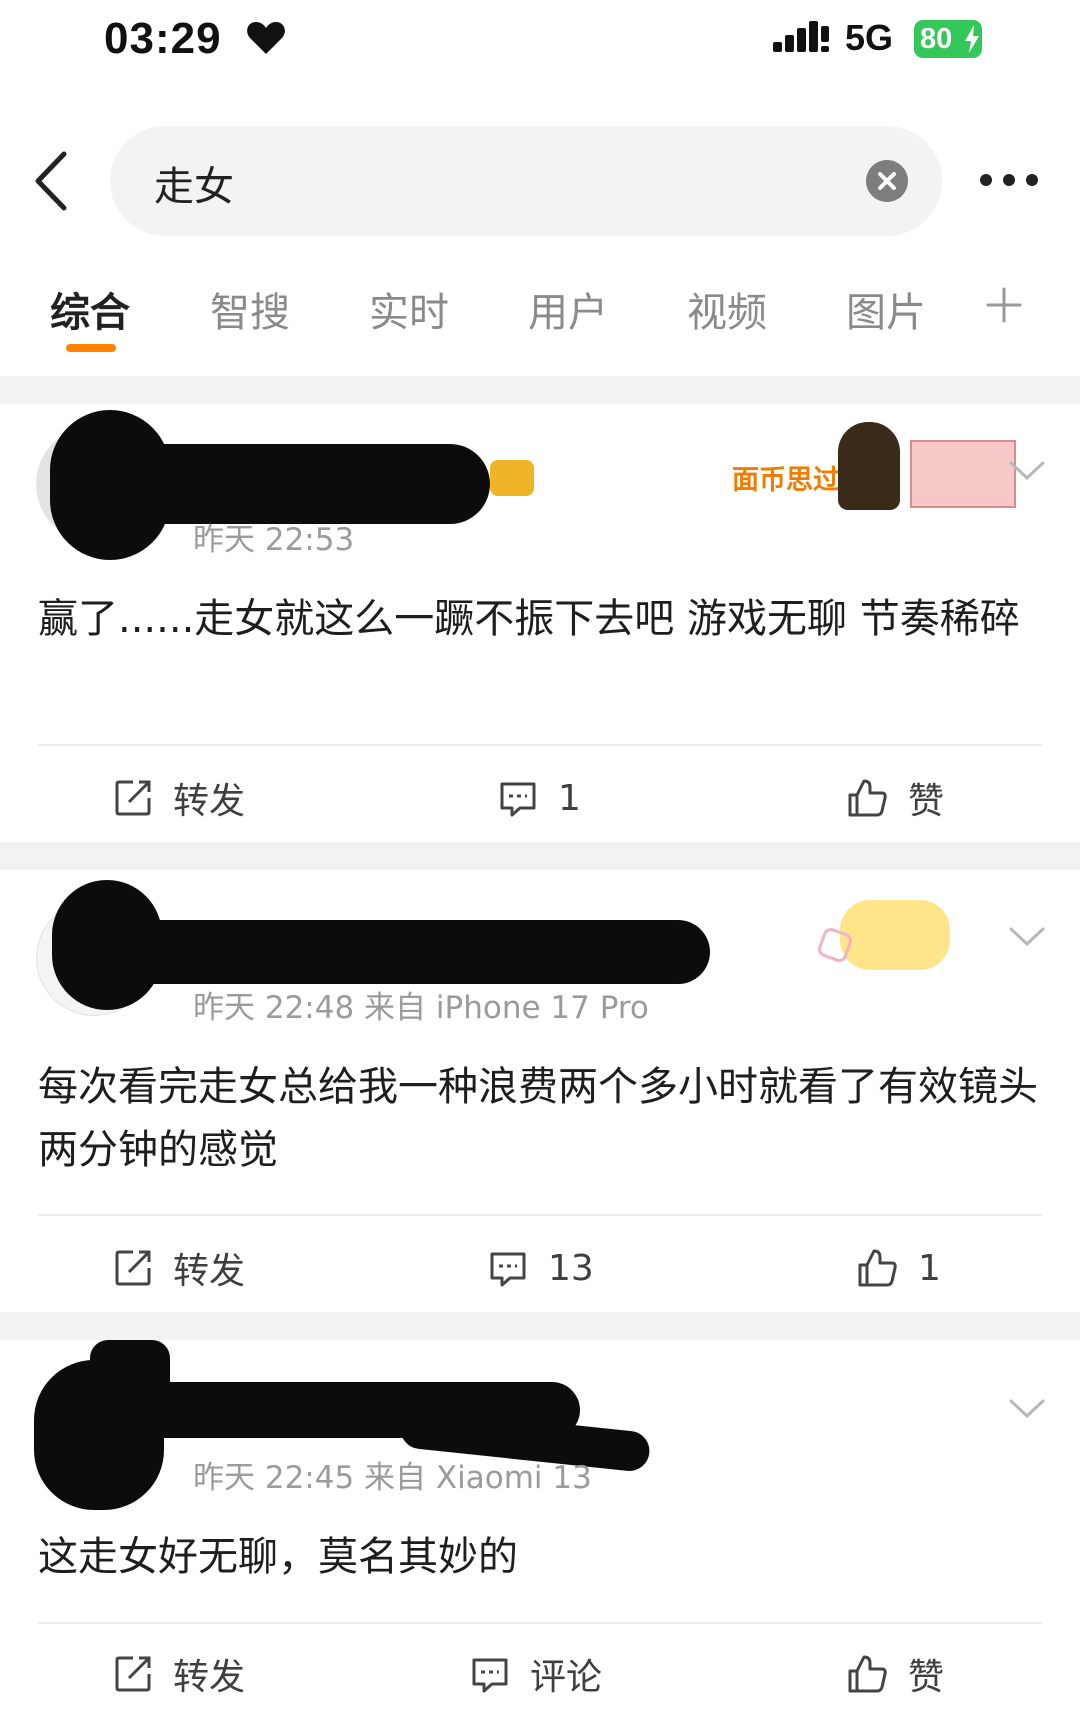 The image size is (1080, 1723). I want to click on charging-bolt-icon, so click(972, 39).